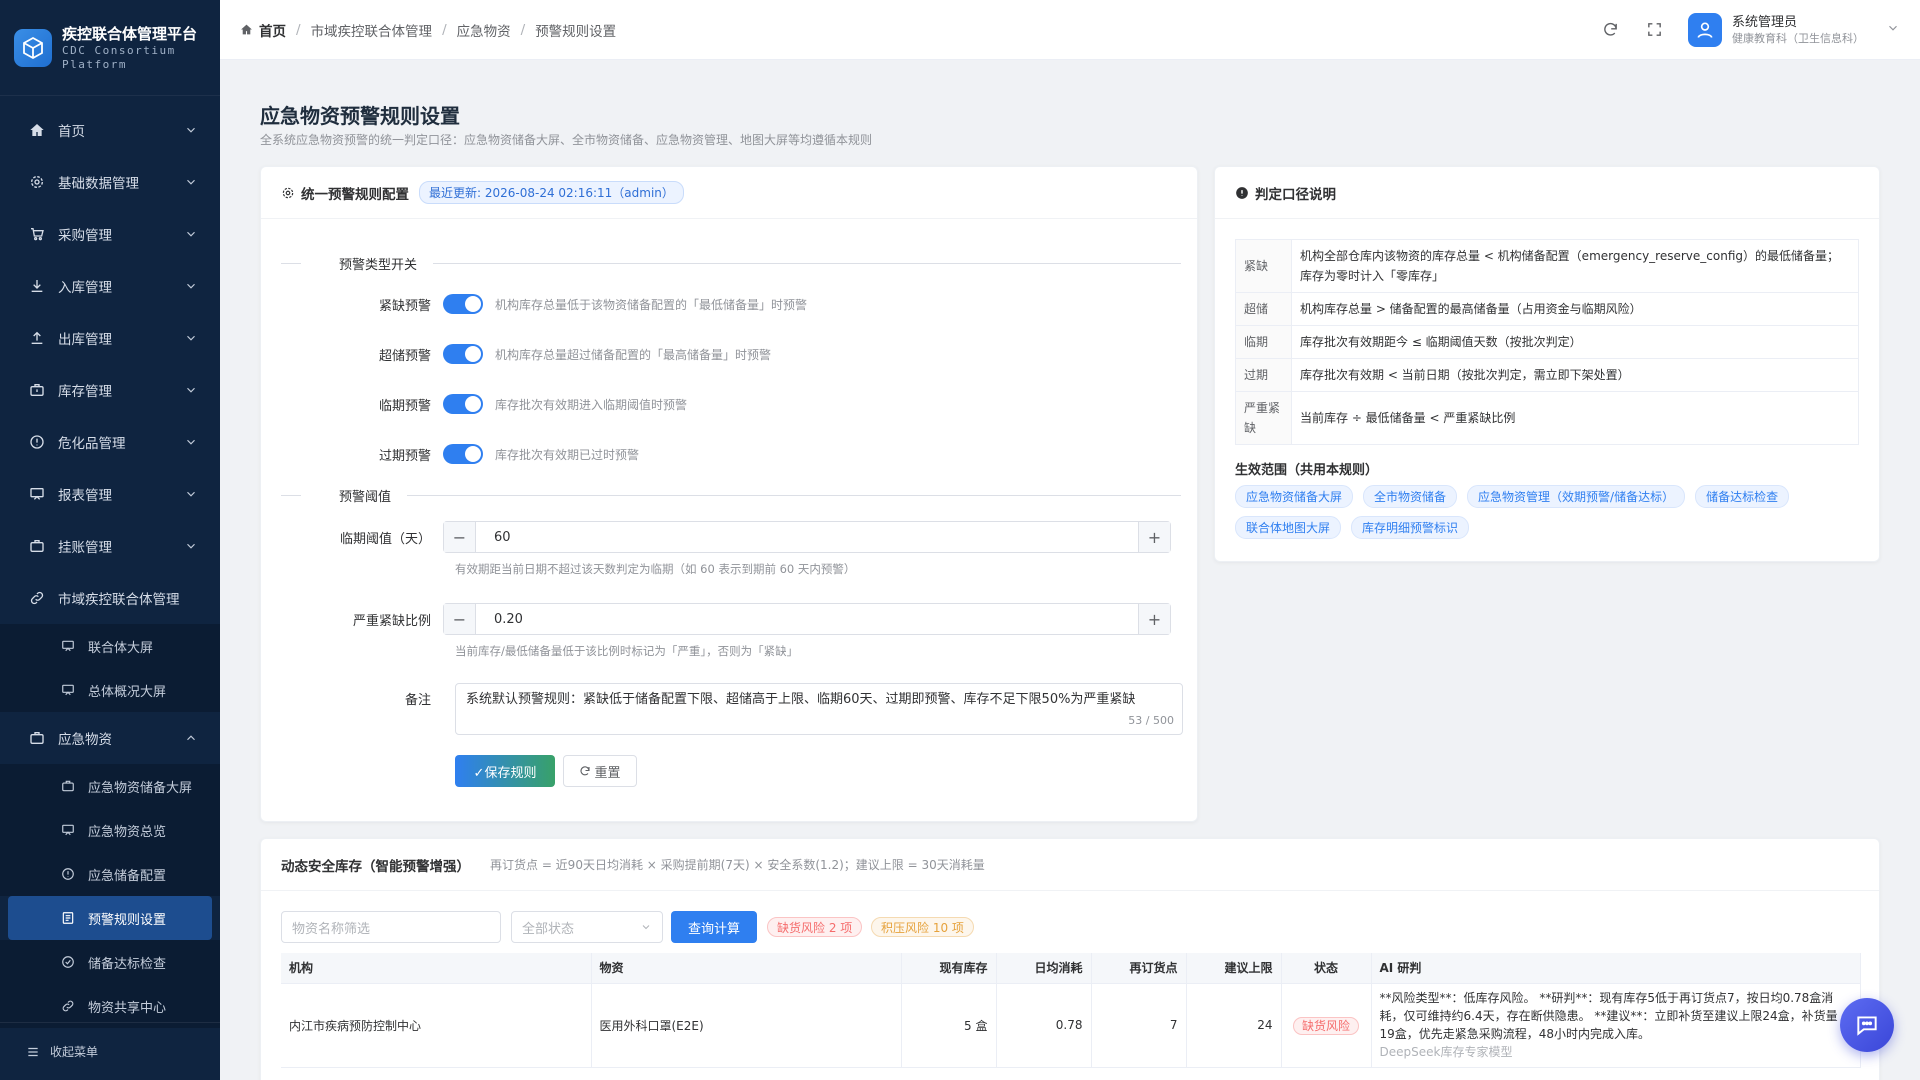  I want to click on cart-icon, so click(37, 234).